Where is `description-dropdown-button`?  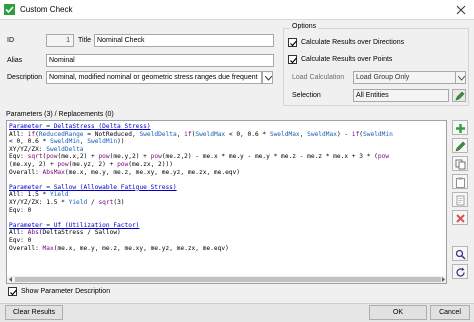
description-dropdown-button is located at coordinates (267, 77).